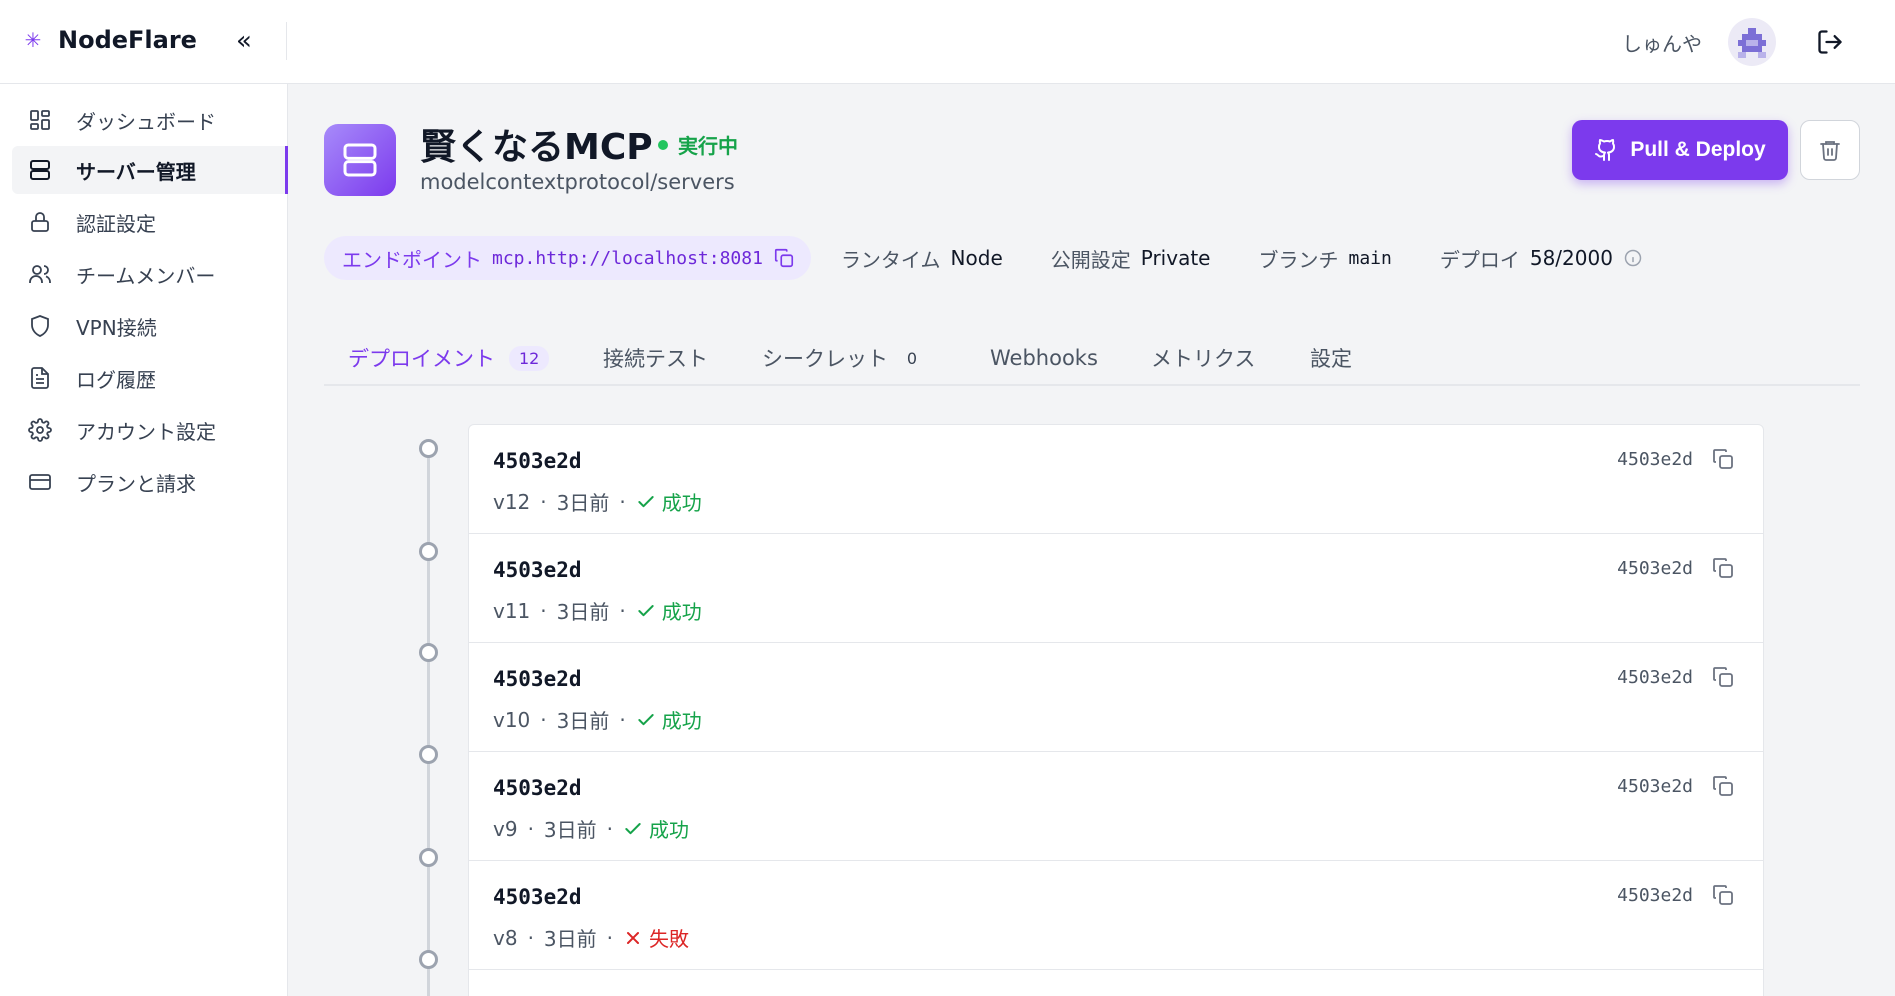 Image resolution: width=1895 pixels, height=996 pixels. Describe the element at coordinates (1830, 150) in the screenshot. I see `delete-button` at that location.